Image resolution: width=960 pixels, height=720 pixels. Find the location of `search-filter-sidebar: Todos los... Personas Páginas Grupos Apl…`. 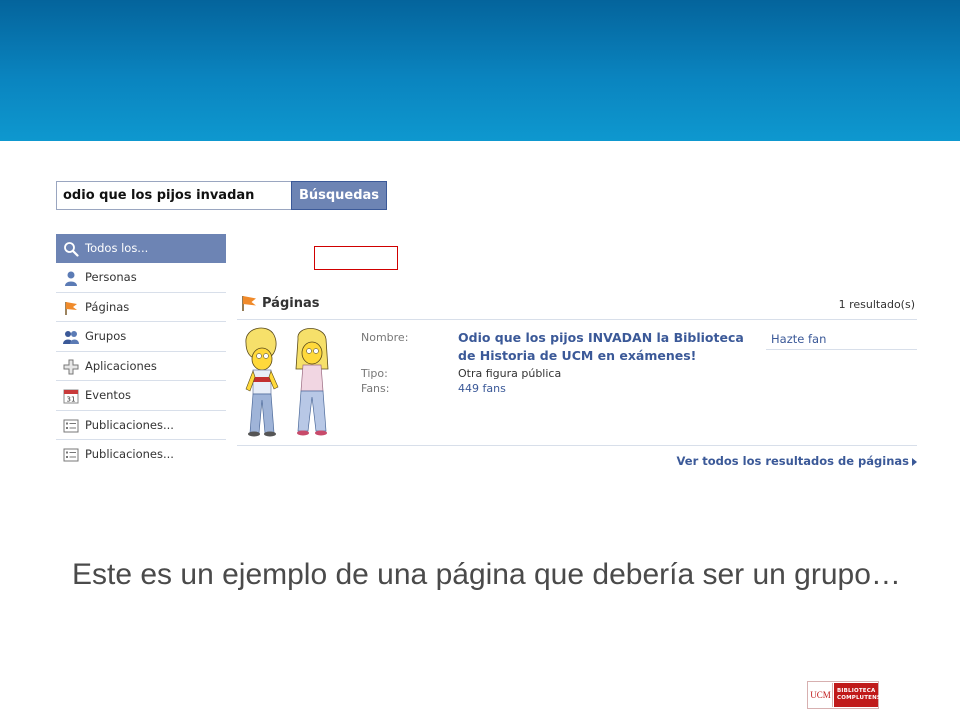

search-filter-sidebar: Todos los... Personas Páginas Grupos Apl… is located at coordinates (141, 352).